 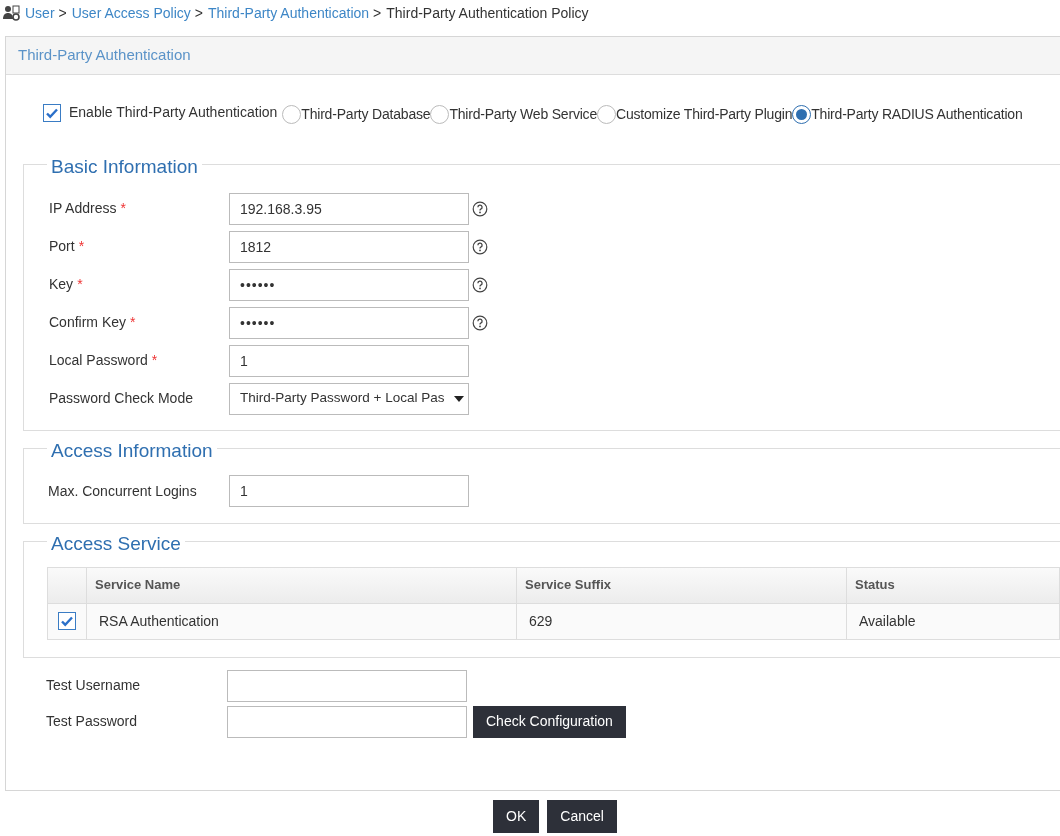 What do you see at coordinates (88, 322) in the screenshot?
I see `field-label: Confirm Key` at bounding box center [88, 322].